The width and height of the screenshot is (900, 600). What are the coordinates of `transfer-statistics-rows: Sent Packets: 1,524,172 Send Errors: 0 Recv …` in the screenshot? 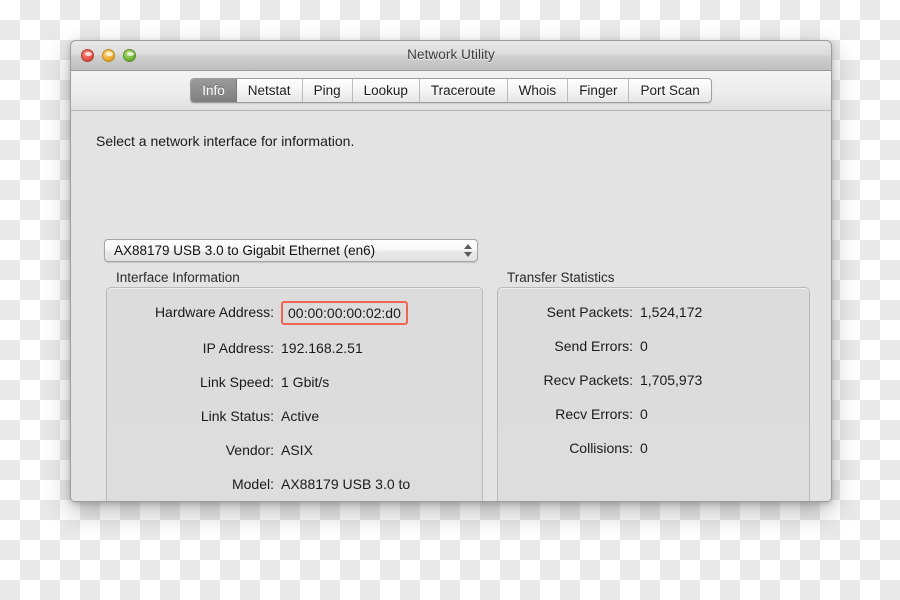 It's located at (653, 379).